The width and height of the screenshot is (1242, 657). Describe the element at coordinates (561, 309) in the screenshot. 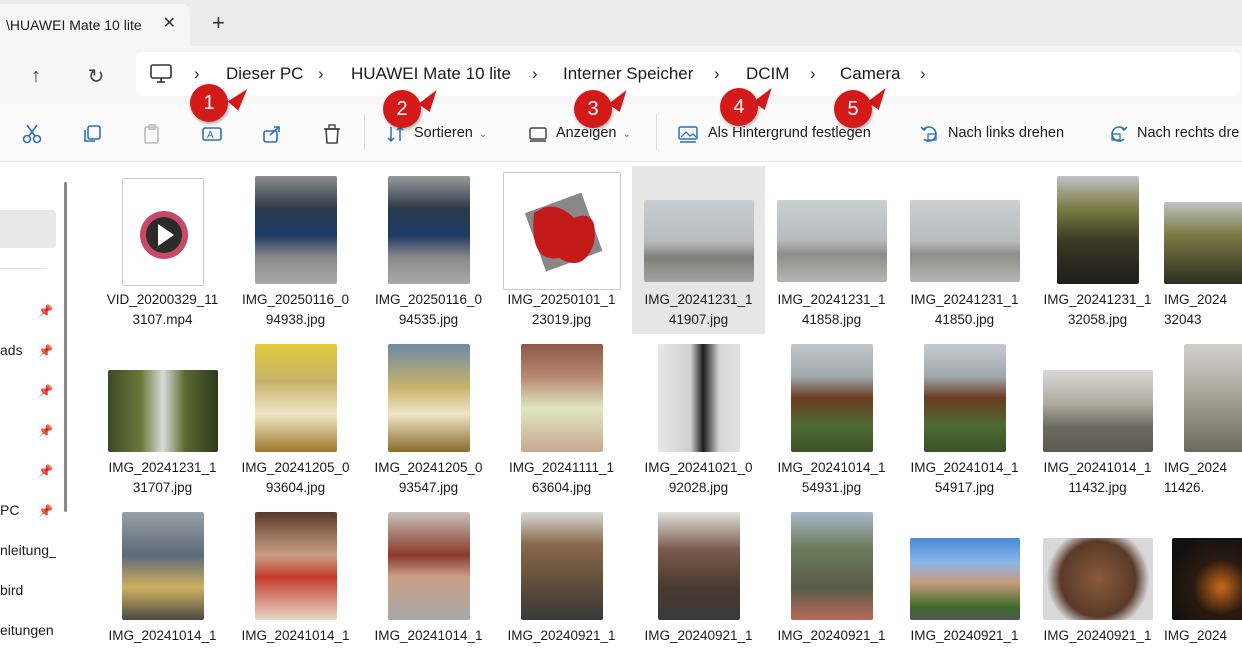

I see `file-name: IMG_20250101_1 23019.jpg` at that location.